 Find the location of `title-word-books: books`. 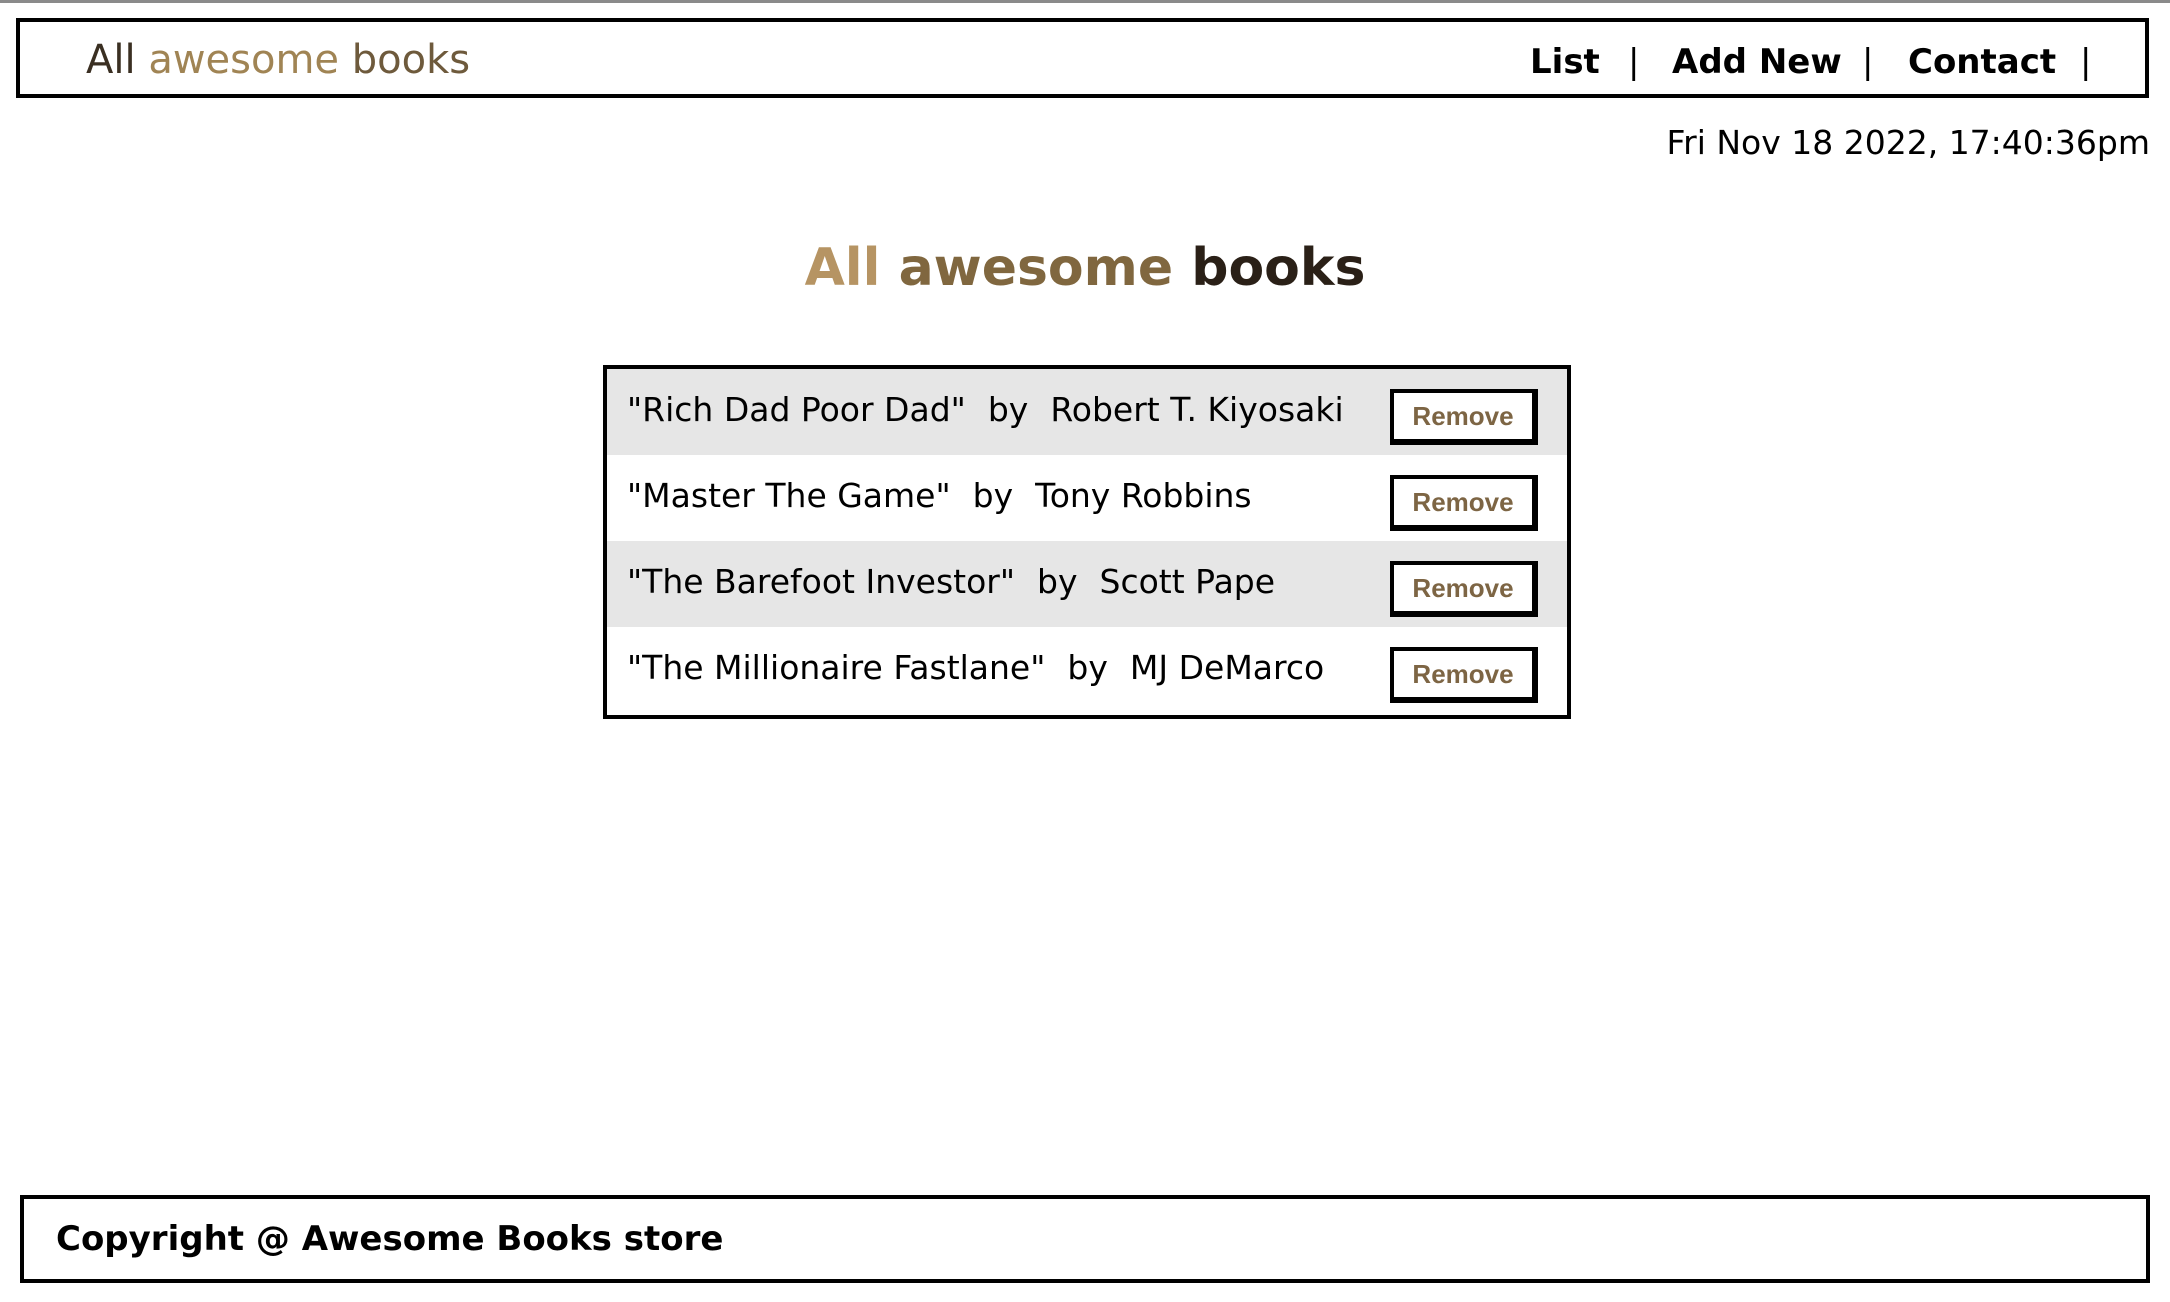

title-word-books: books is located at coordinates (1278, 268).